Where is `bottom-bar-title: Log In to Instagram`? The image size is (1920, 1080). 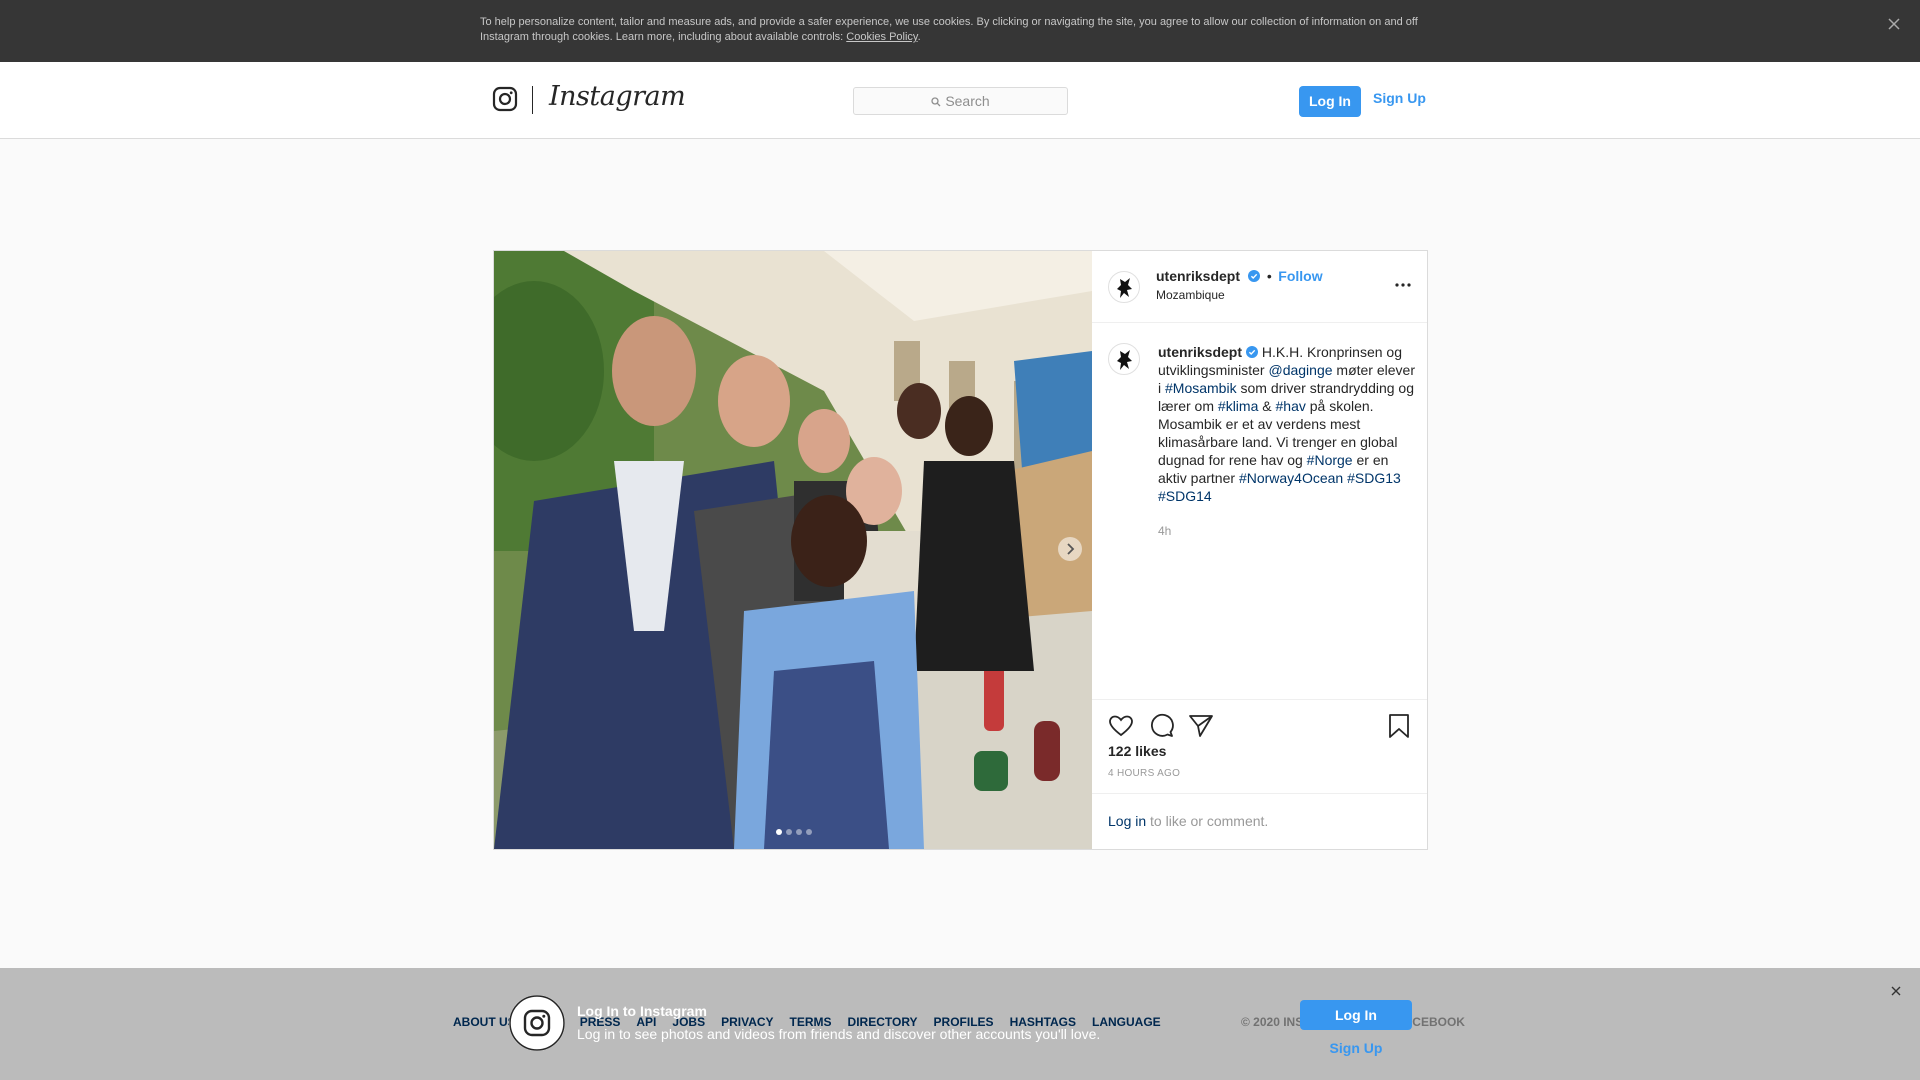 bottom-bar-title: Log In to Instagram is located at coordinates (642, 1011).